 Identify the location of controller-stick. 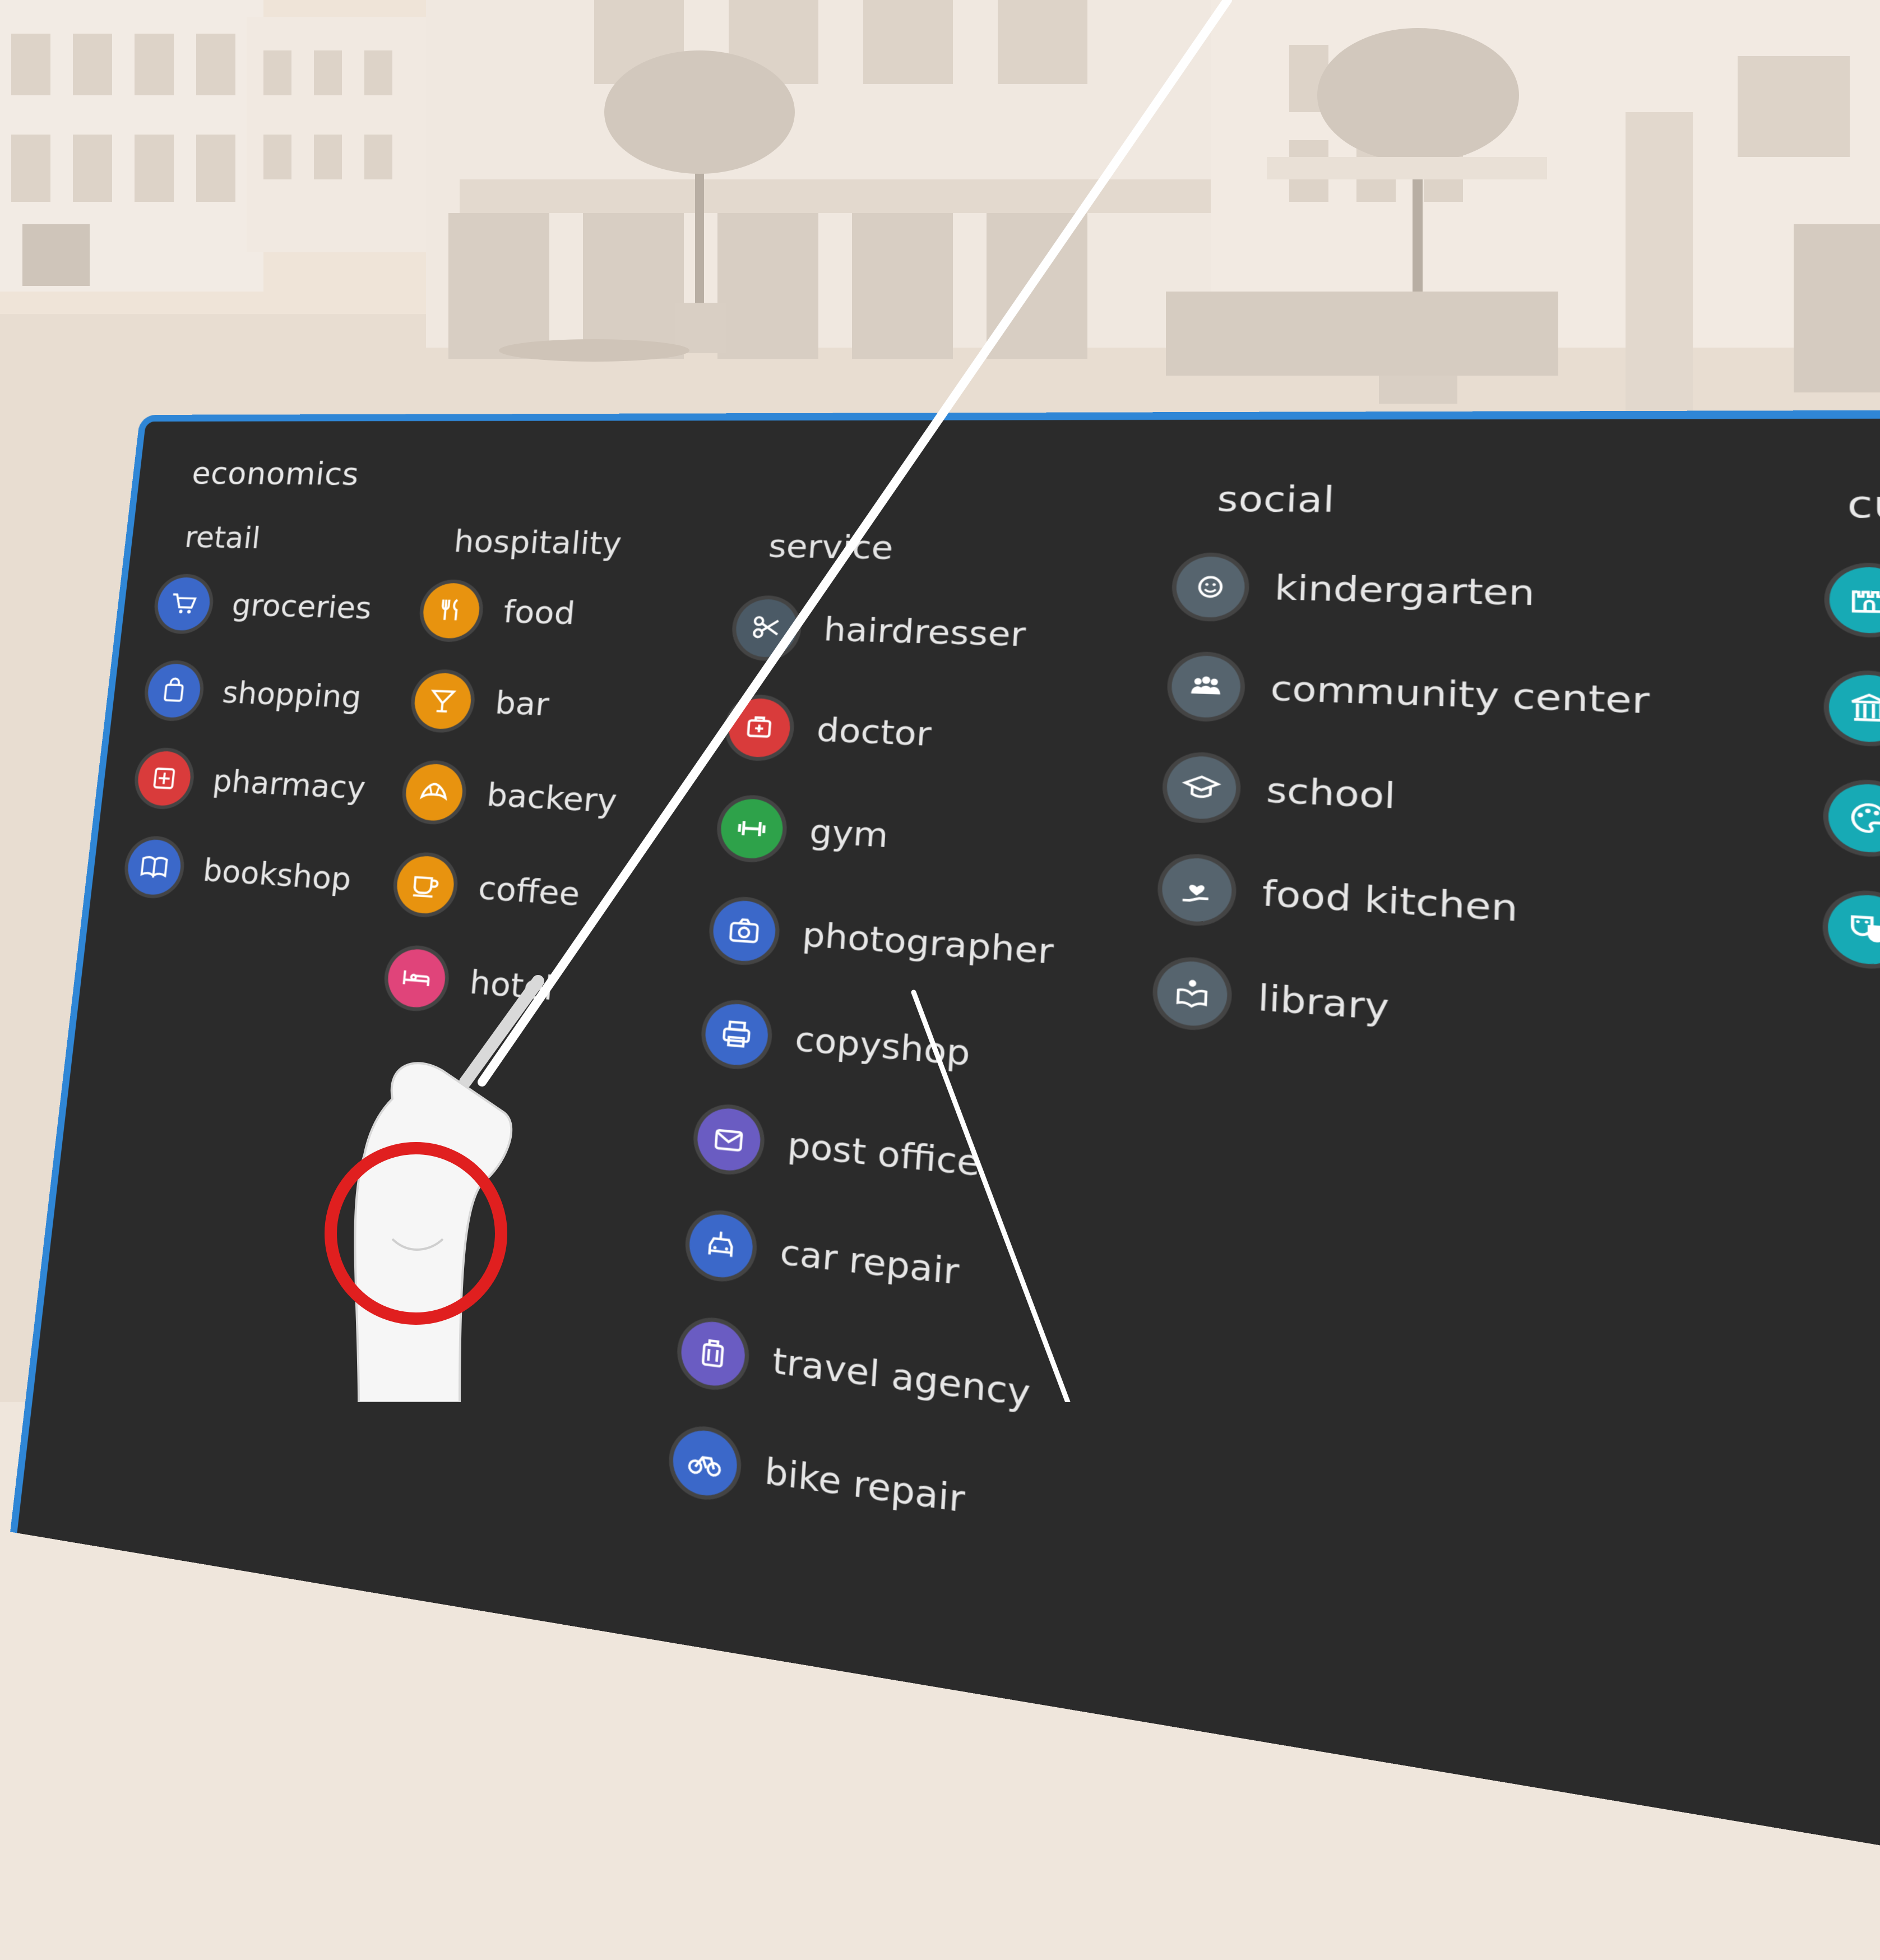
(501, 1031).